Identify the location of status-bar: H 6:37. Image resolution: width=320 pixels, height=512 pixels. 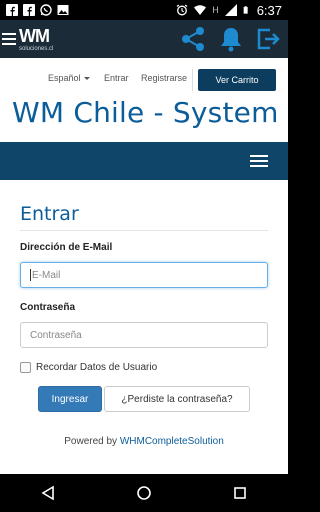
(144, 10).